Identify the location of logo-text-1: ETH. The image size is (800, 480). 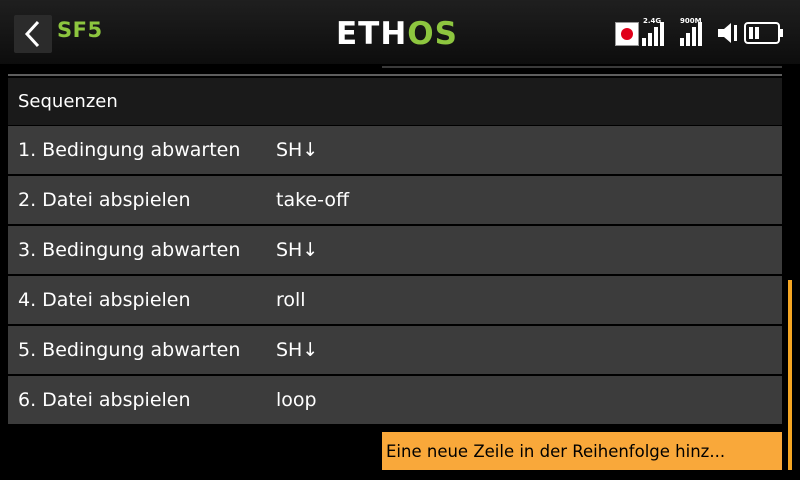
(372, 34).